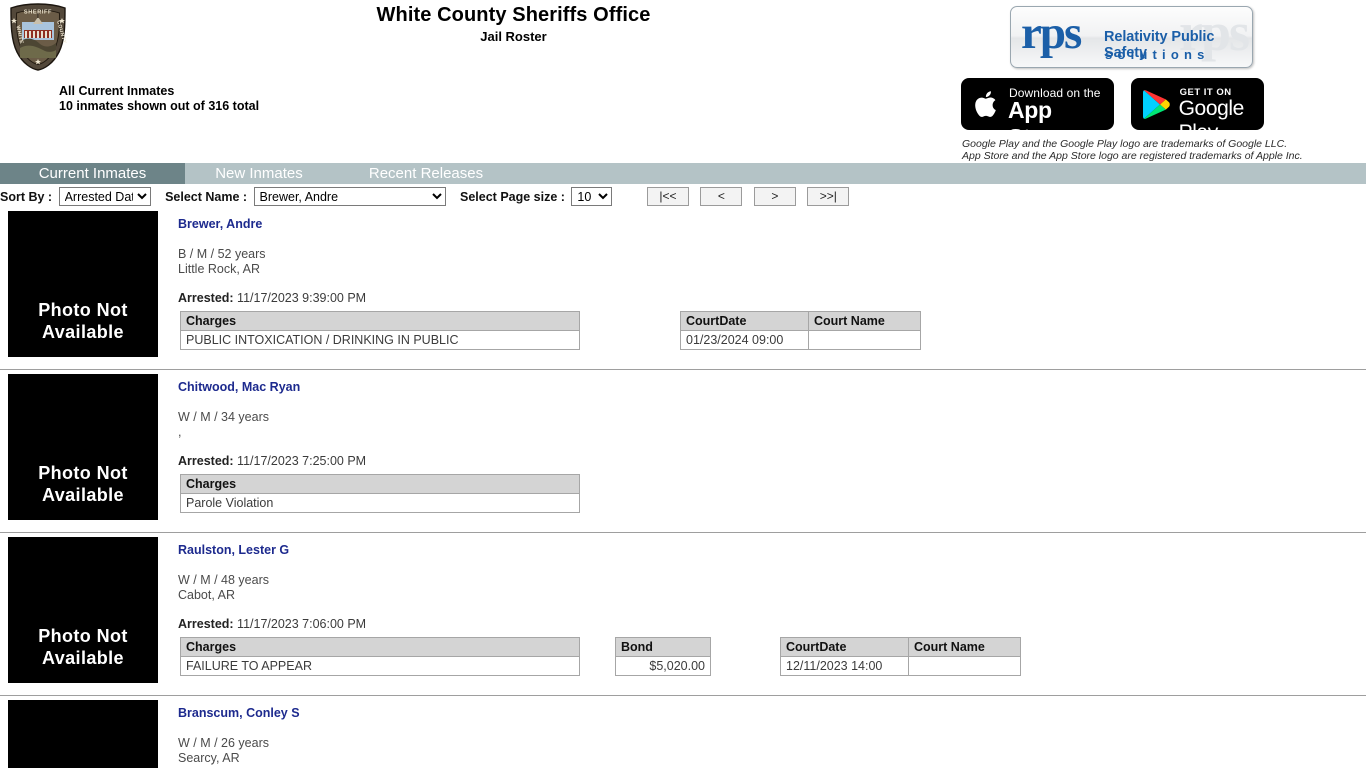 This screenshot has width=1366, height=768. Describe the element at coordinates (844, 666) in the screenshot. I see `court-date-value: 12/11/2023 14:00` at that location.